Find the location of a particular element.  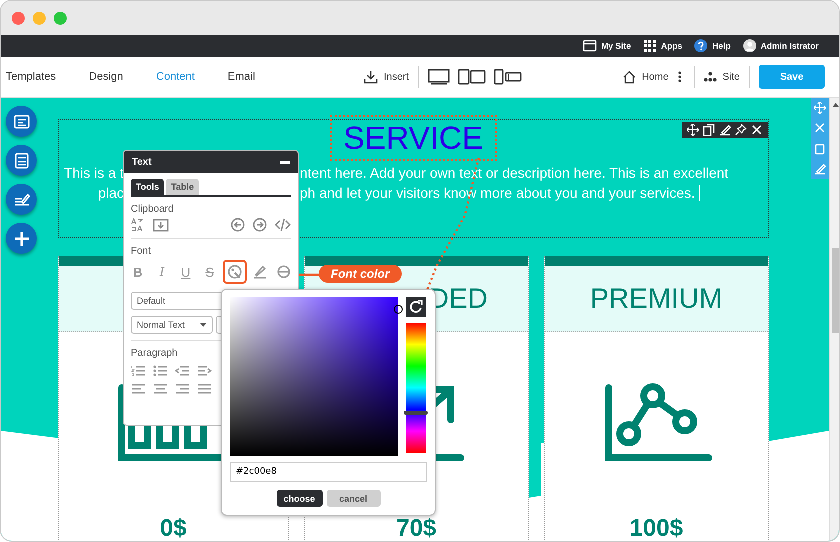

price-text: 70$ is located at coordinates (416, 529).